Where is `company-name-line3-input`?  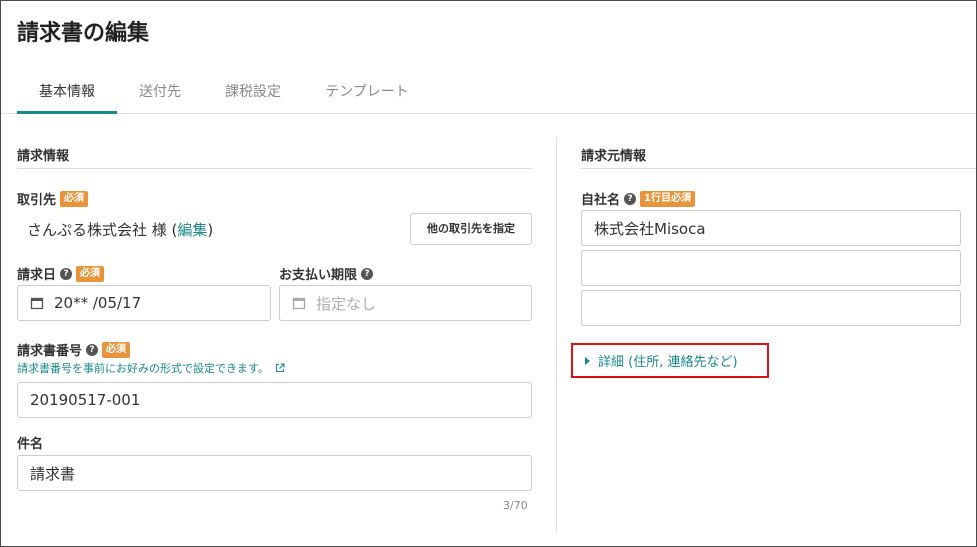
company-name-line3-input is located at coordinates (771, 308).